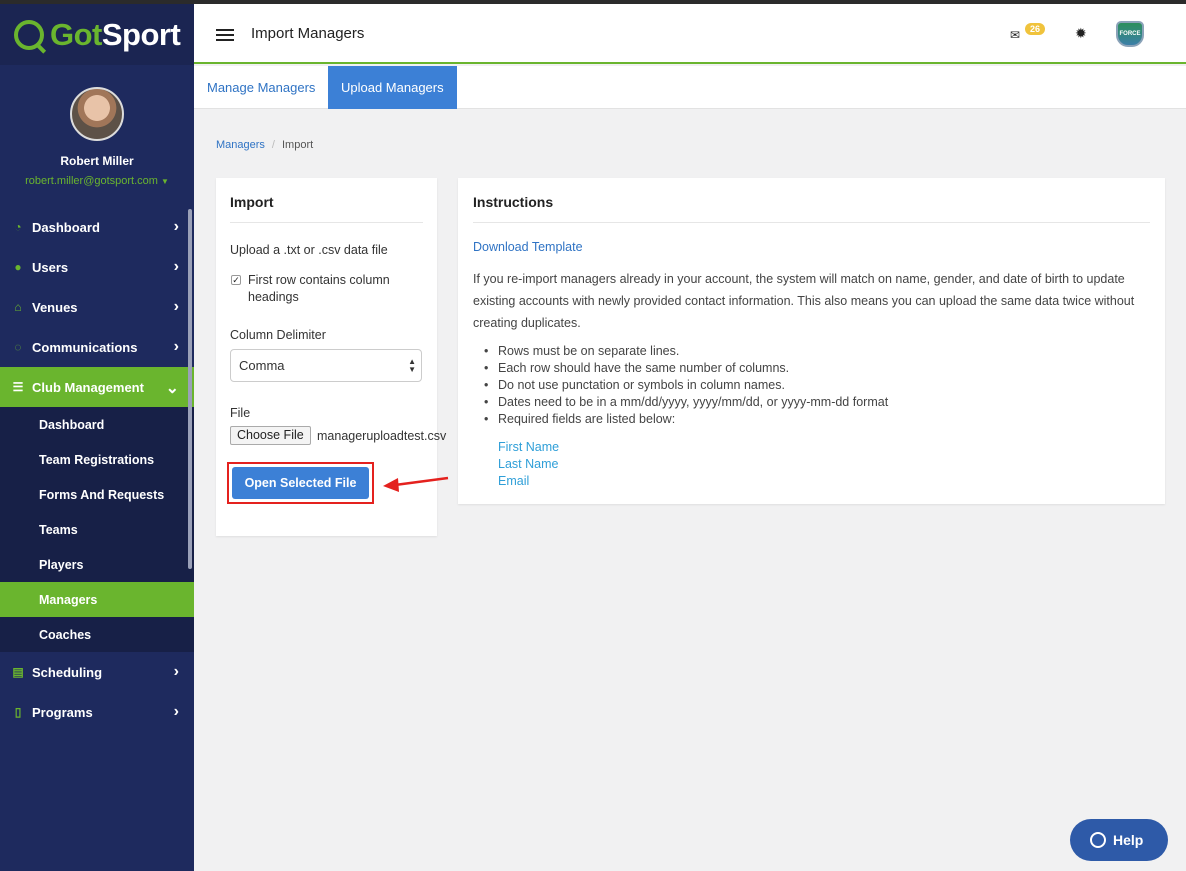 This screenshot has height=871, width=1186. I want to click on sidebar-item-scheduling: ▤ Scheduling ›, so click(97, 672).